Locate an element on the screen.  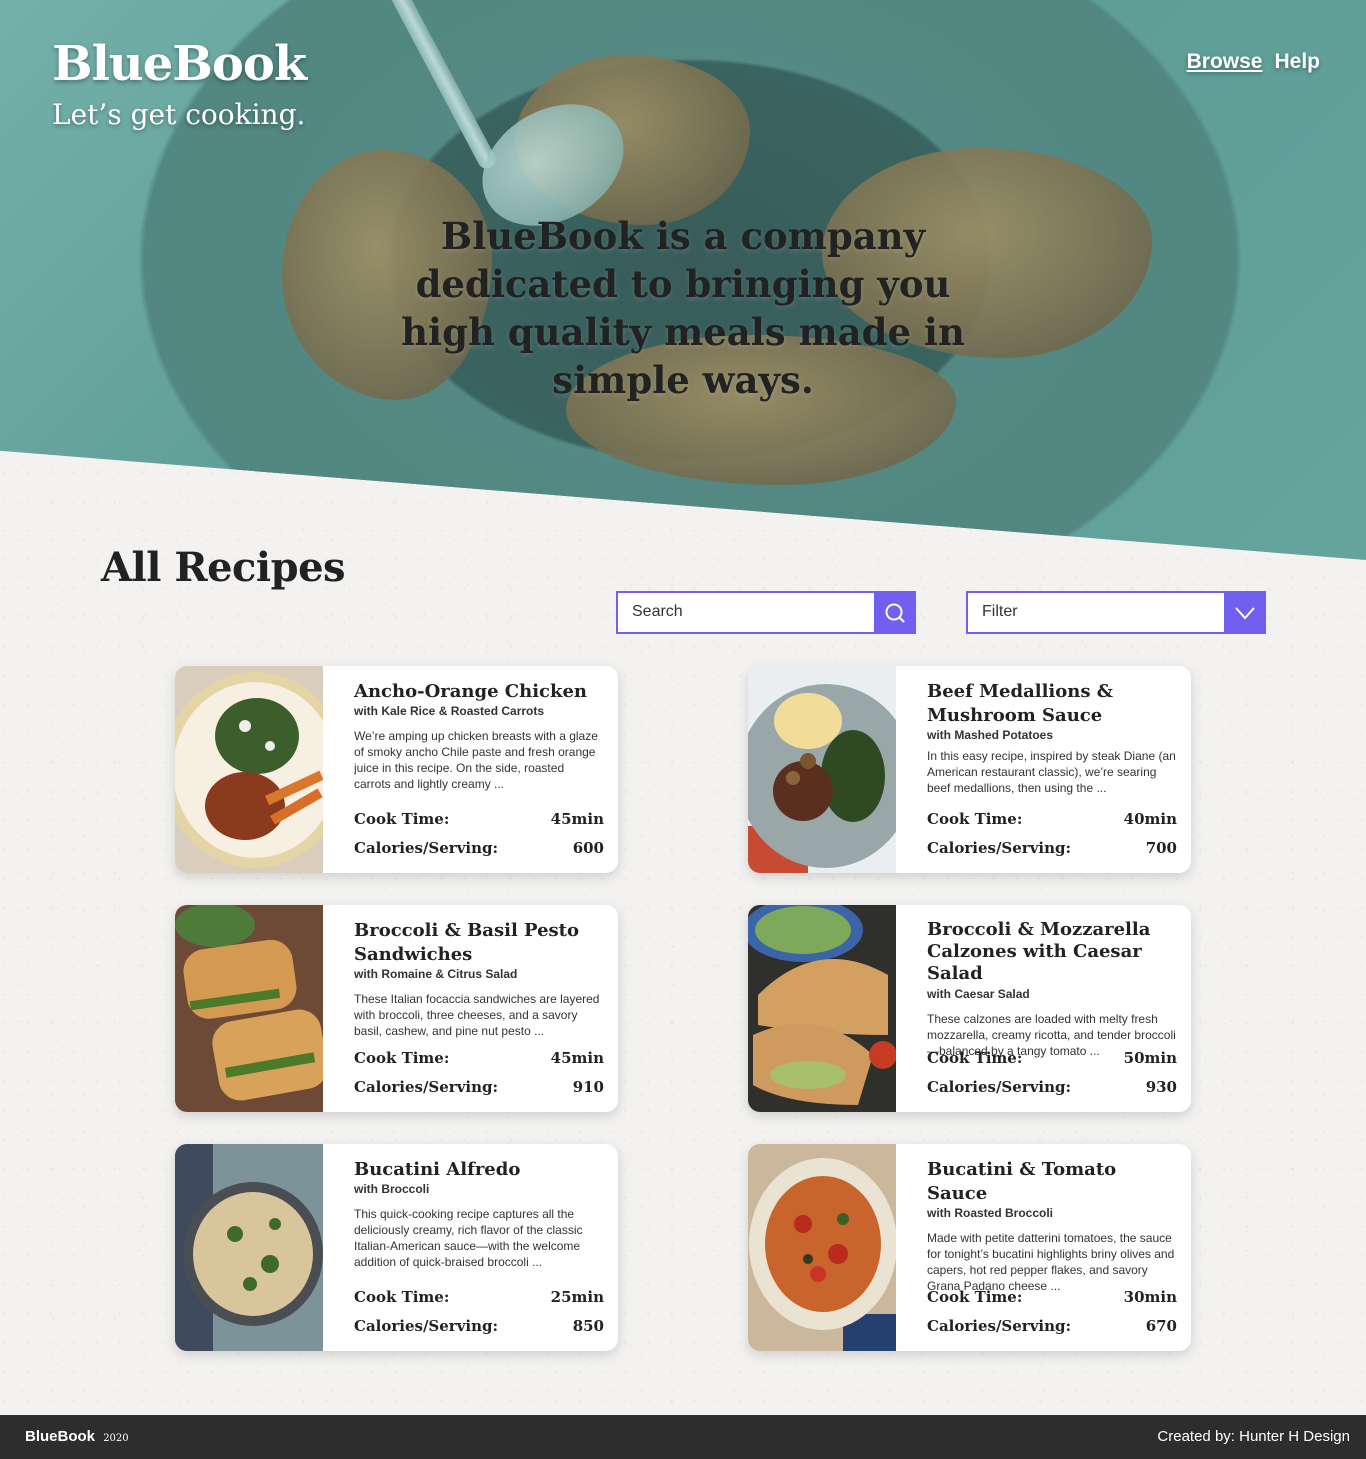
calories-row: Calories/Serving: 670 is located at coordinates (1052, 1326).